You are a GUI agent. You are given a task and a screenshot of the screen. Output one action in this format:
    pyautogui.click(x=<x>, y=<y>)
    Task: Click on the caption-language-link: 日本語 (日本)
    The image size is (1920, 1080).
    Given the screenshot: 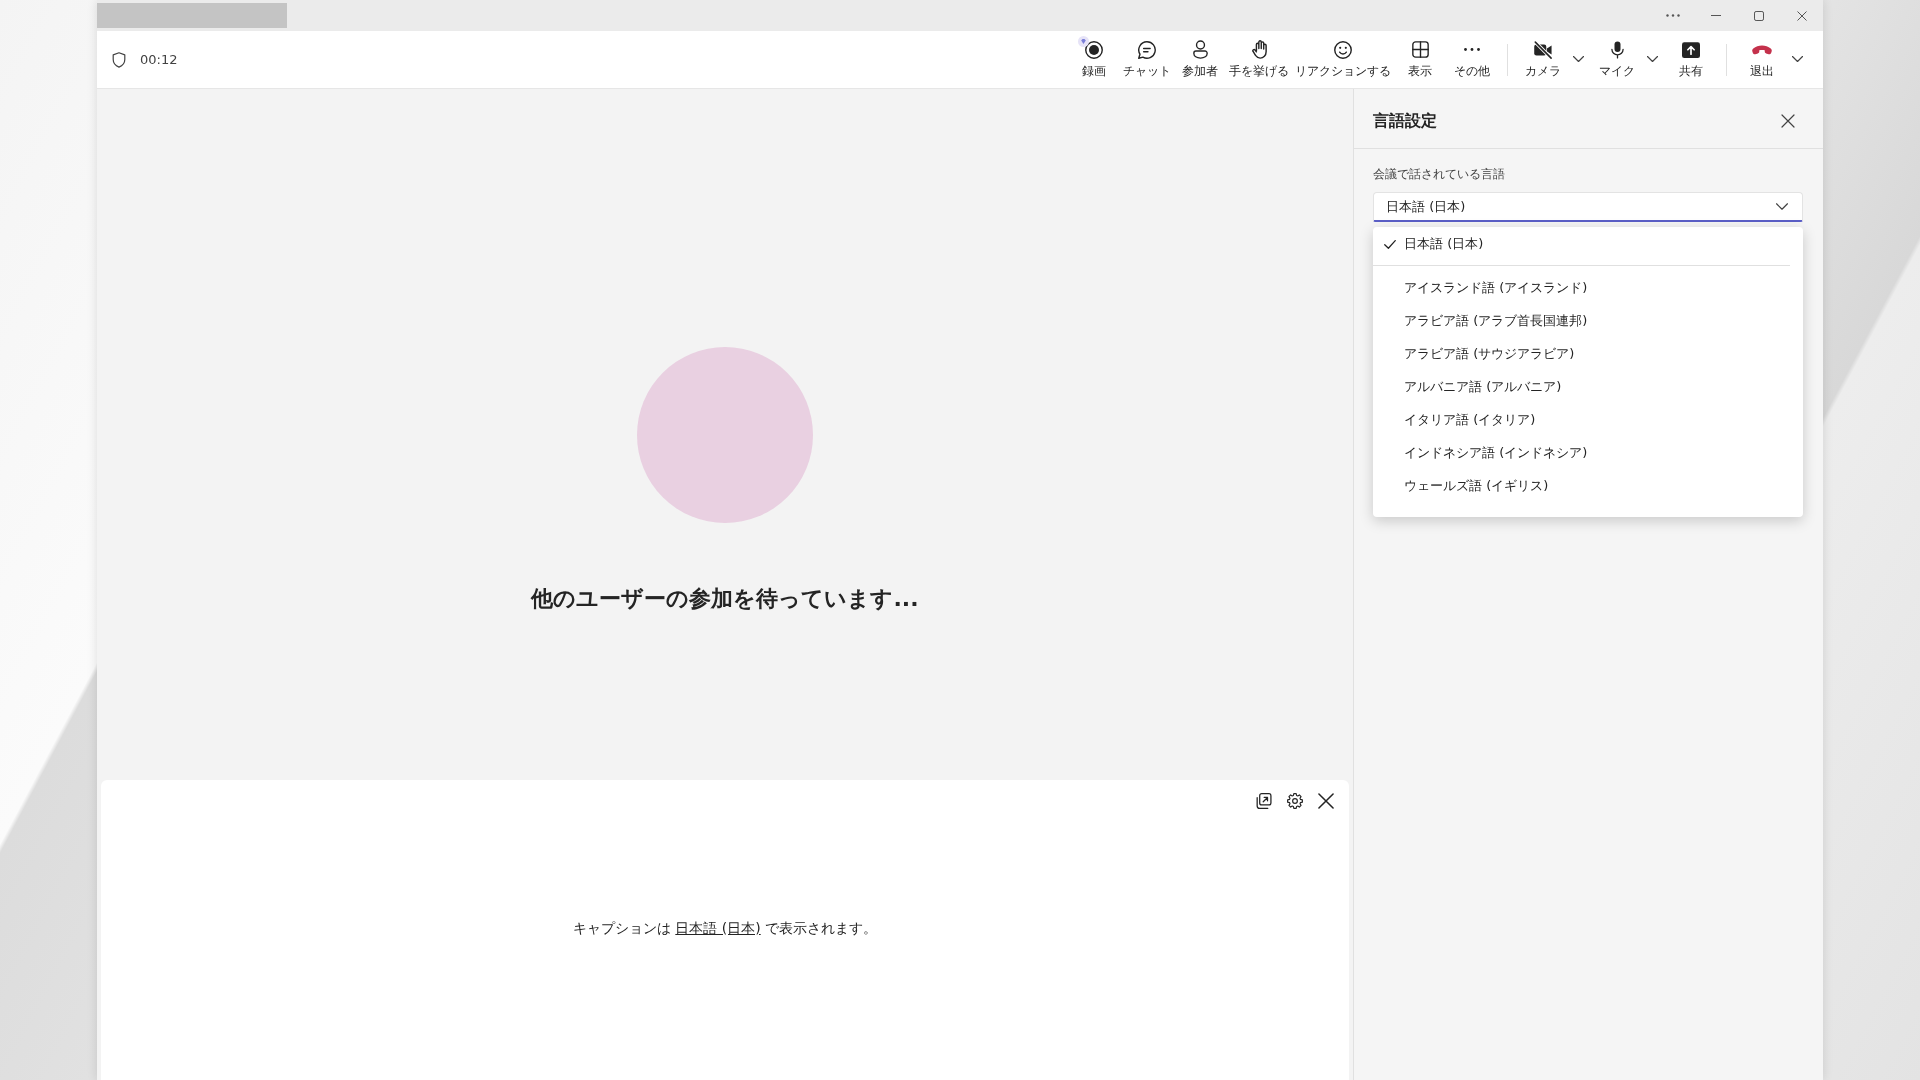 What is the action you would take?
    pyautogui.click(x=718, y=928)
    